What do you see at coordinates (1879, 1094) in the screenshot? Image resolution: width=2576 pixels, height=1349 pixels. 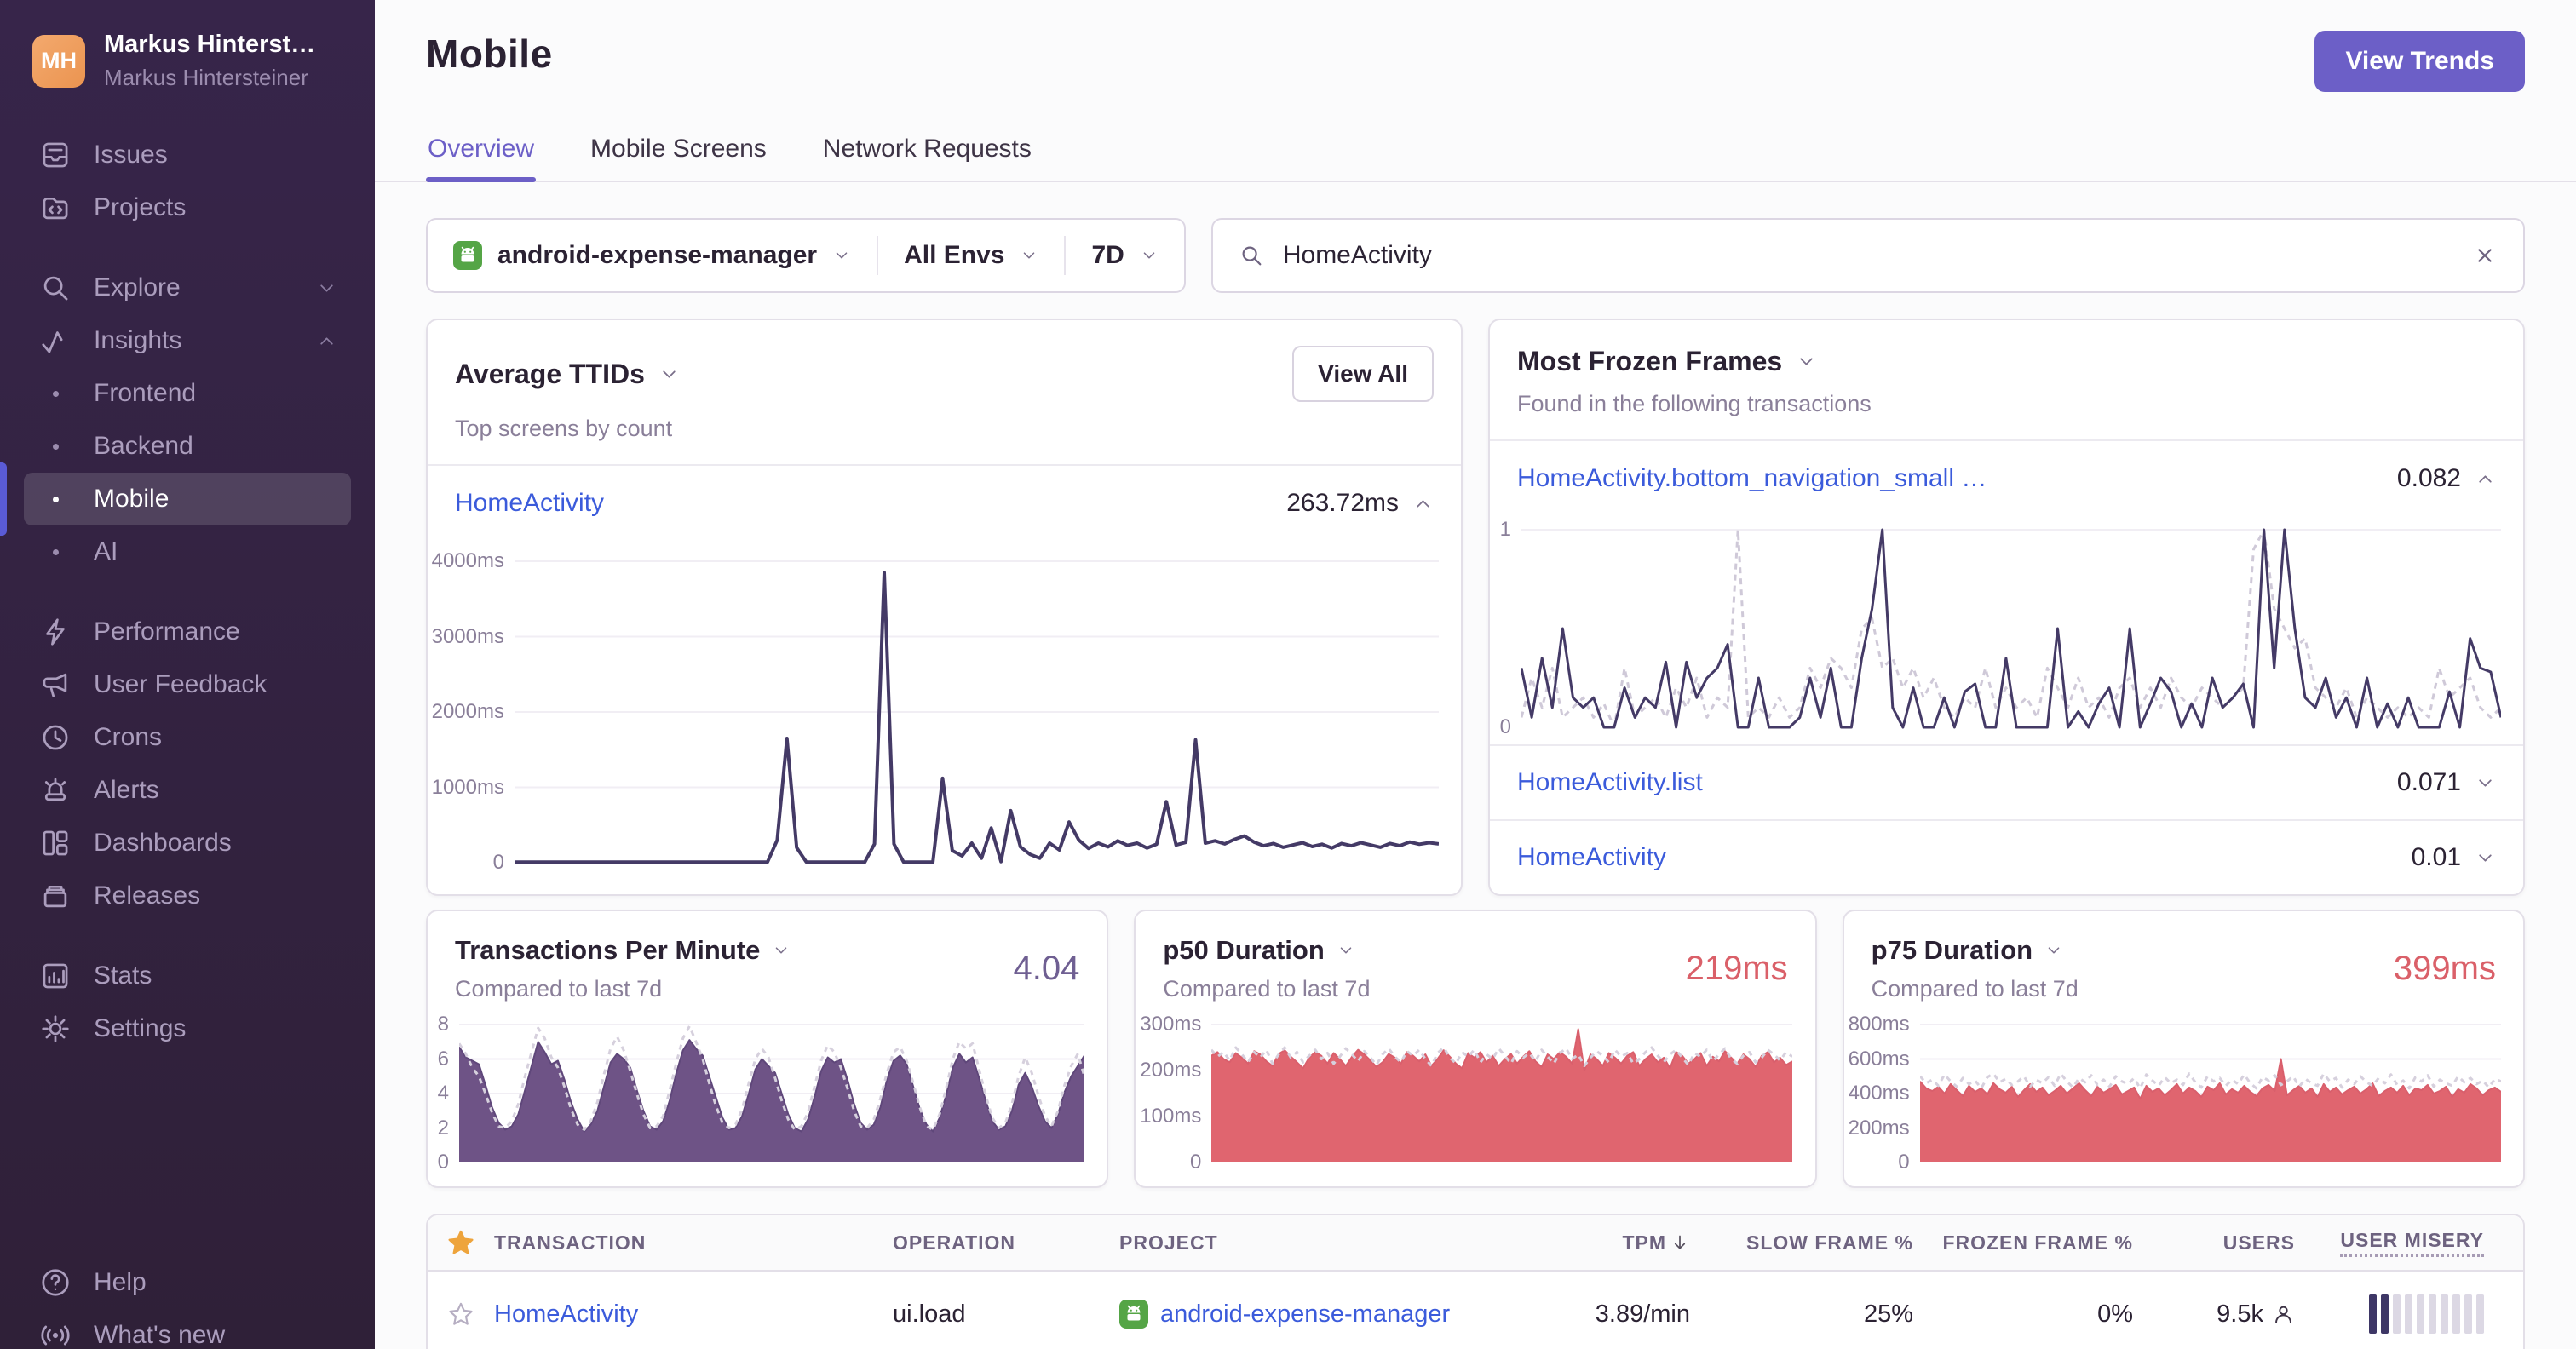 I see `y-axis-tick-label: 400ms` at bounding box center [1879, 1094].